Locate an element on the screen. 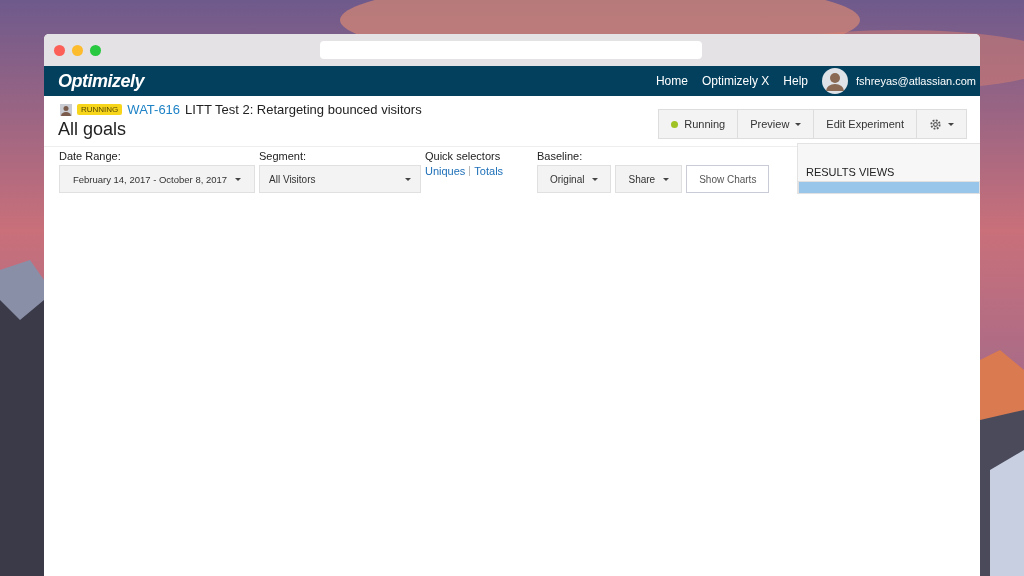 The width and height of the screenshot is (1024, 576). share-button: Share is located at coordinates (649, 179).